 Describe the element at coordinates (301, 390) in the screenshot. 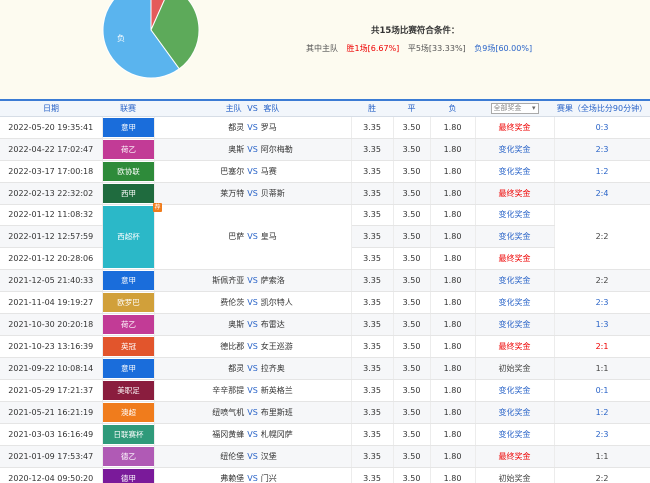

I see `away-team: 新英格兰` at that location.